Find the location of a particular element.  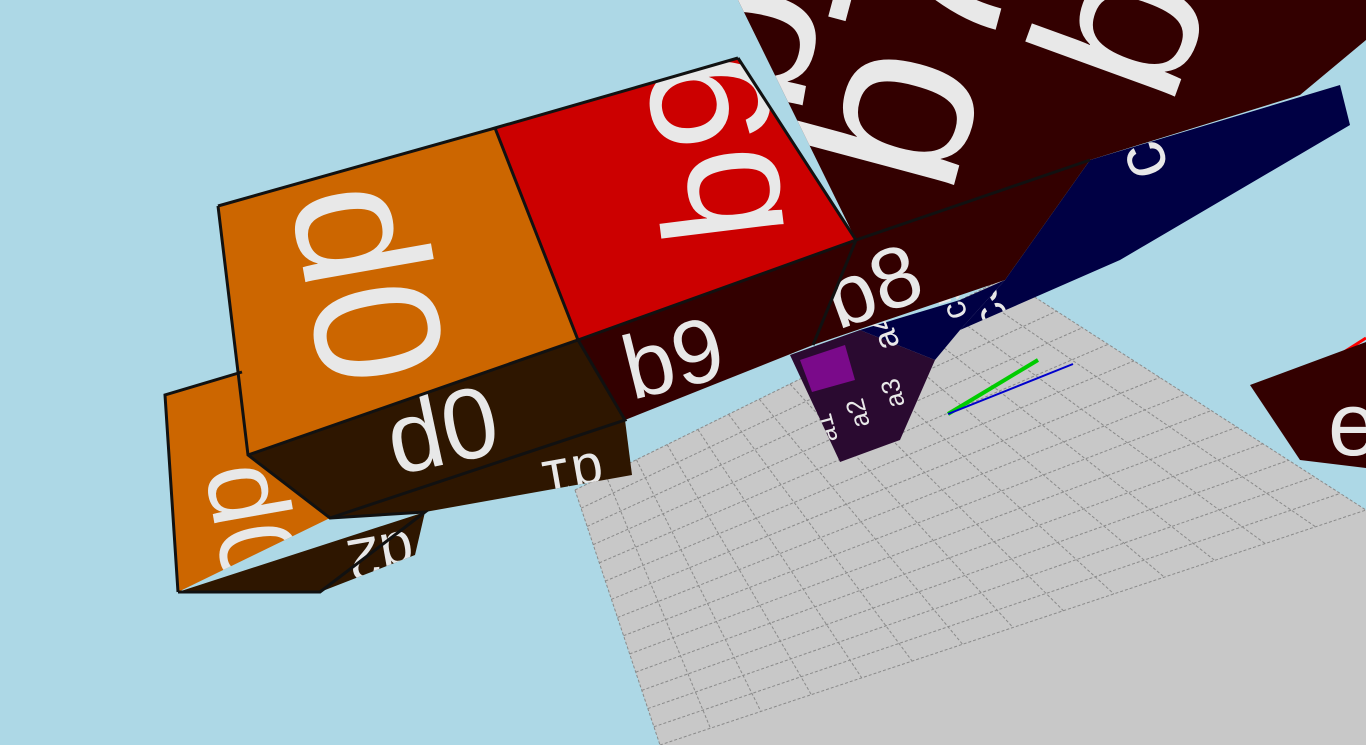

cube-label: e is located at coordinates (1347, 425).